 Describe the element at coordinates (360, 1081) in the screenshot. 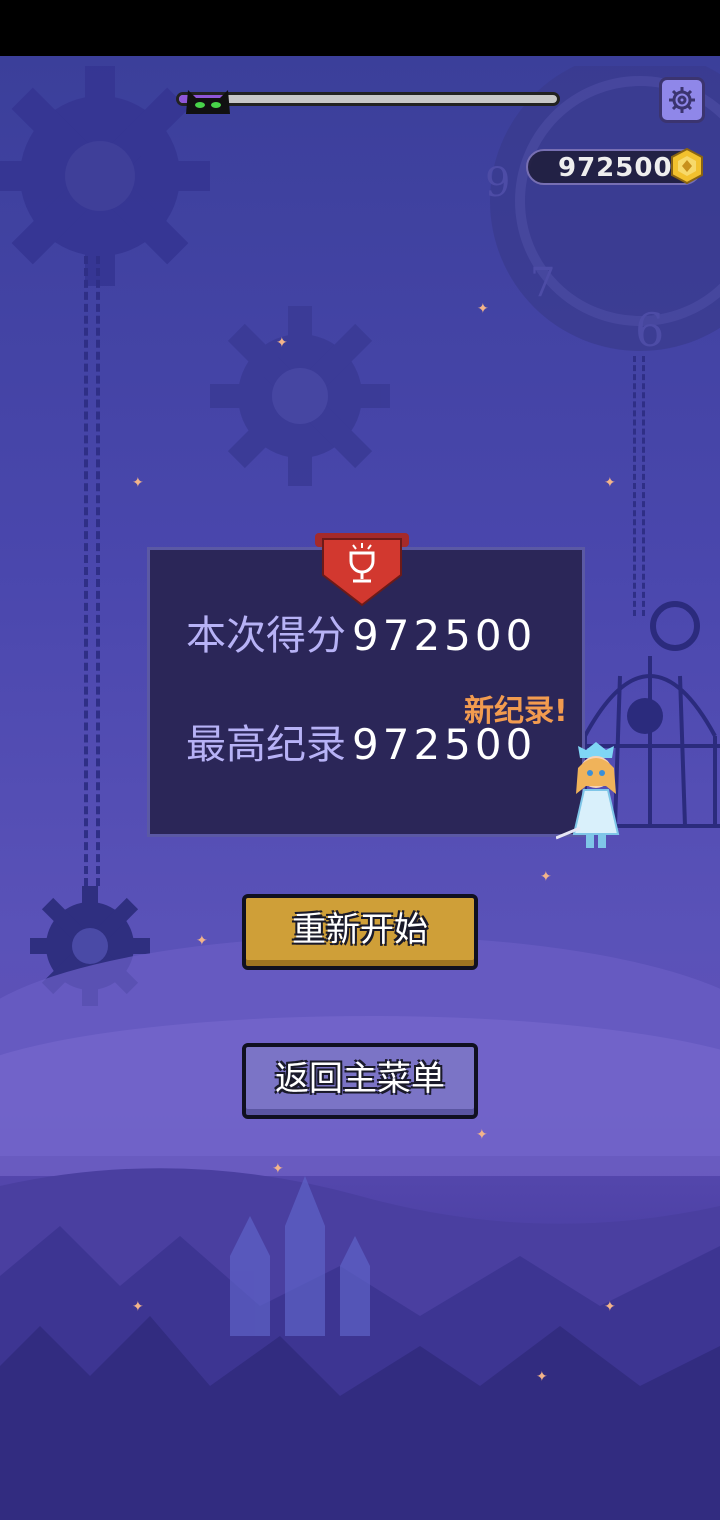

I see `main-menu-button: 返回主菜单` at that location.